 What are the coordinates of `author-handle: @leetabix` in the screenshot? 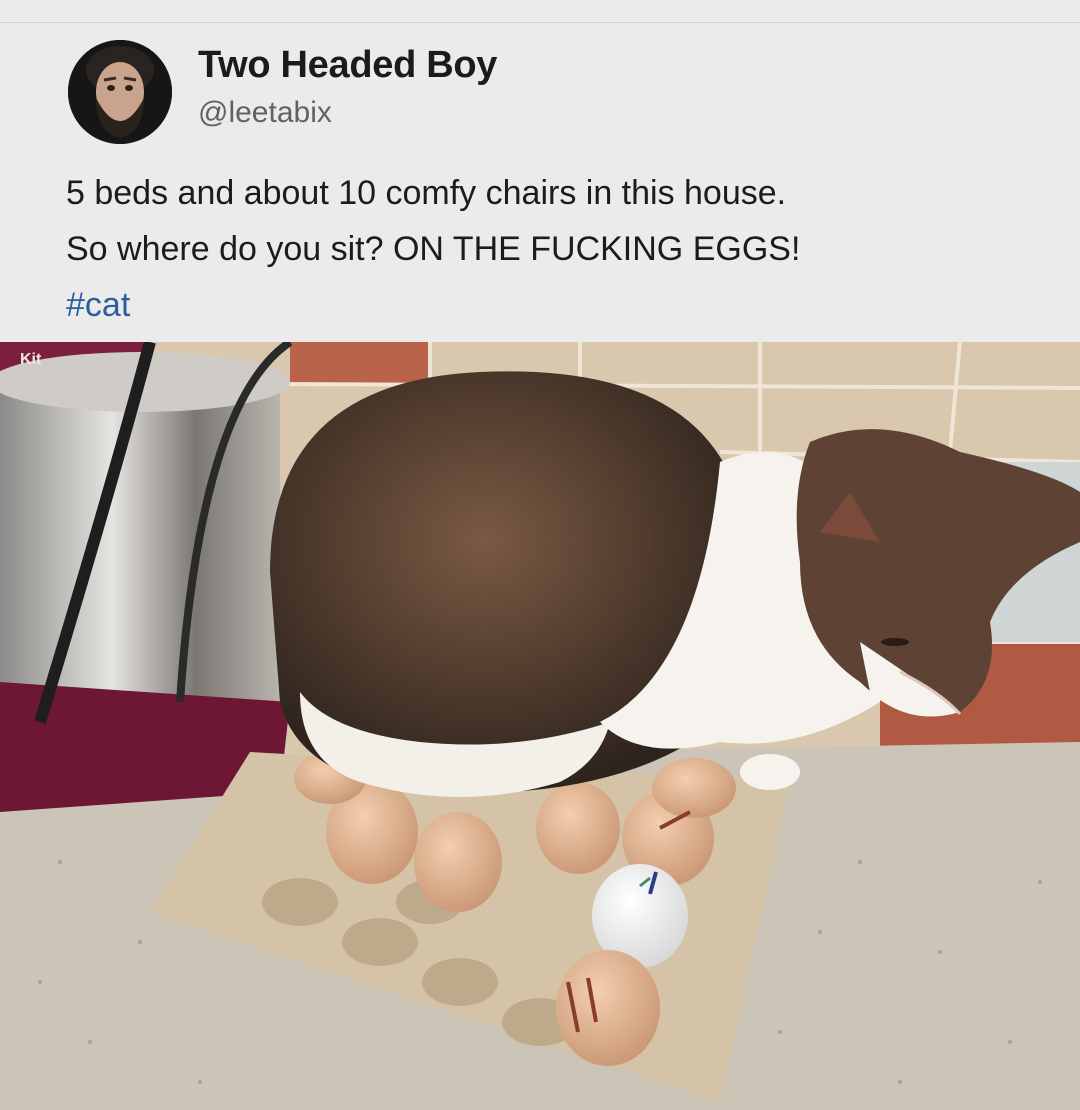 It's located at (265, 113).